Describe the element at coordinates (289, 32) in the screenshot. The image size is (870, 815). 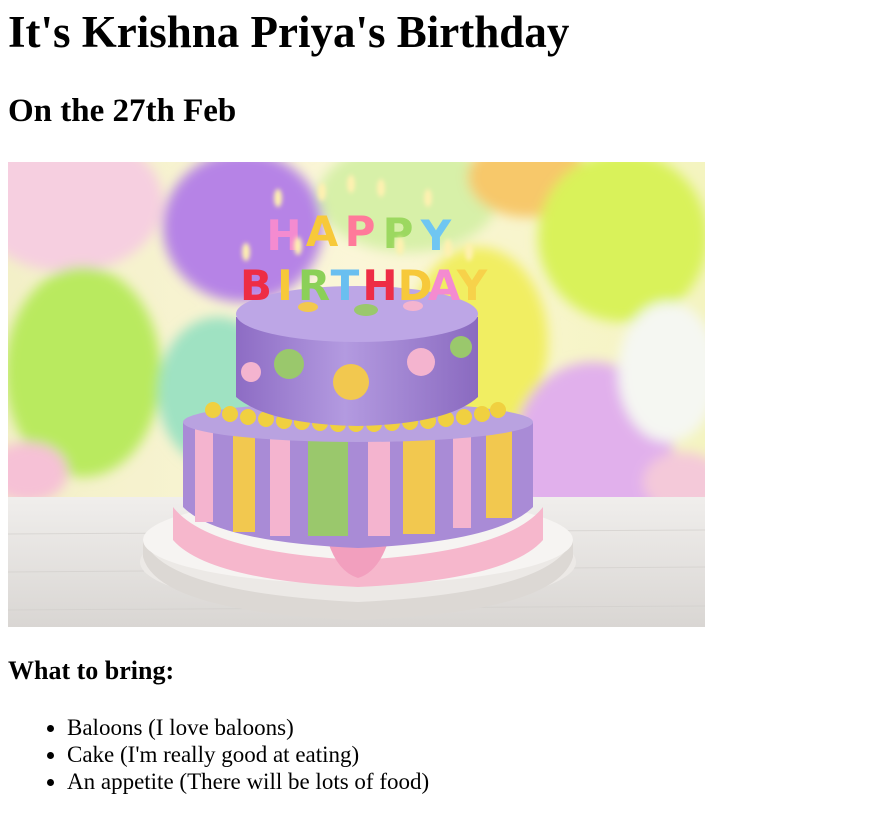
I see `page-title: It's Krishna Priya's Birthday` at that location.